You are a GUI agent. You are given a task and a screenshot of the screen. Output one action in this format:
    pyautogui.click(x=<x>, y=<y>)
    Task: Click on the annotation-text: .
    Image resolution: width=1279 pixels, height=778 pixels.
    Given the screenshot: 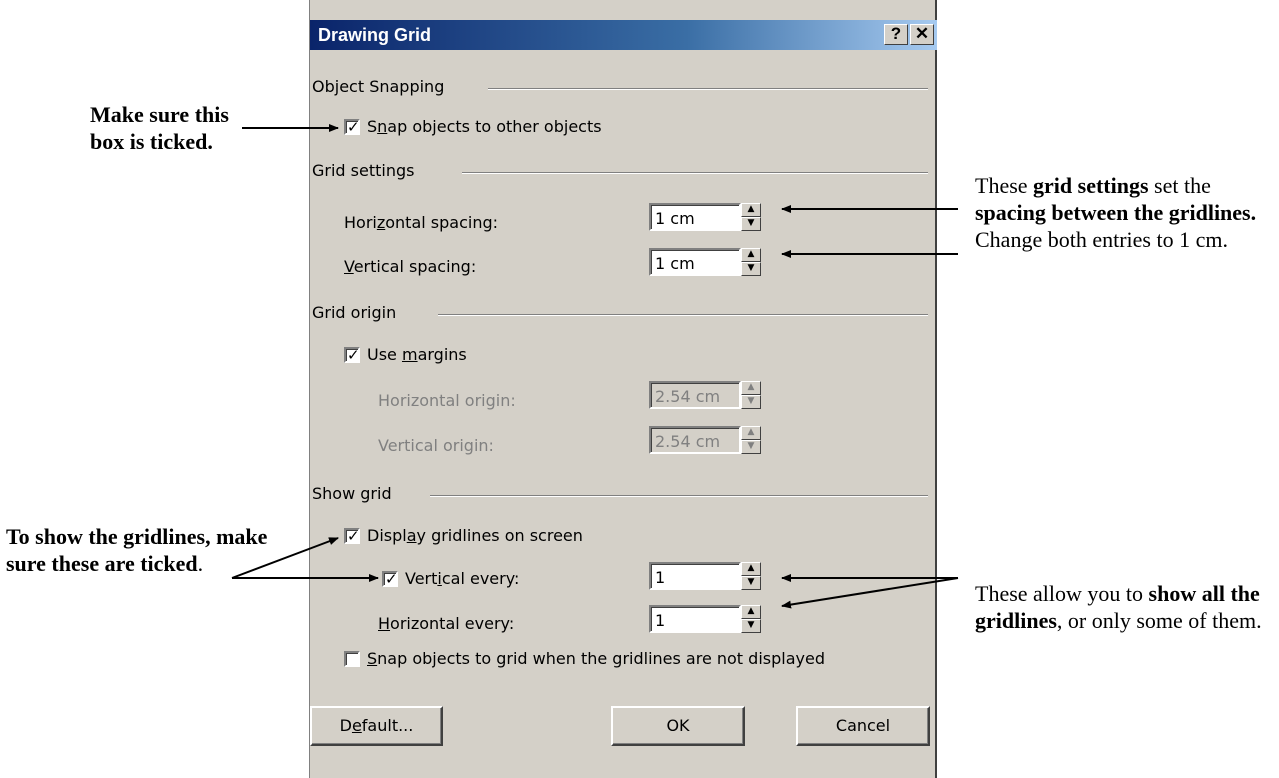 What is the action you would take?
    pyautogui.click(x=200, y=563)
    